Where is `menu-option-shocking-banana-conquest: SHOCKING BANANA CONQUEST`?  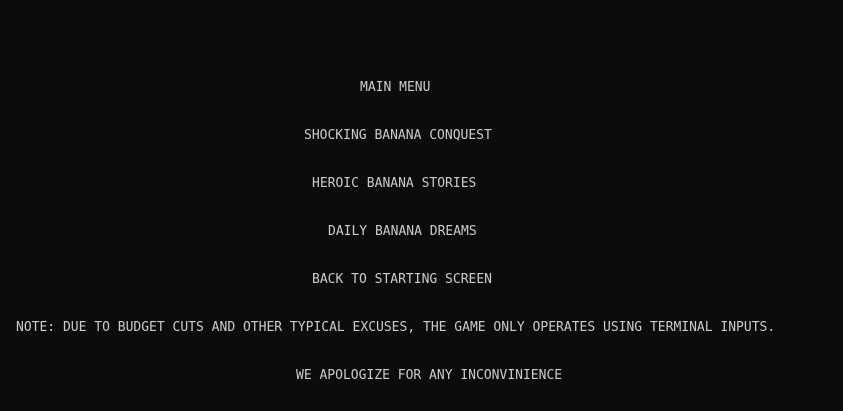
menu-option-shocking-banana-conquest: SHOCKING BANANA CONQUEST is located at coordinates (398, 136).